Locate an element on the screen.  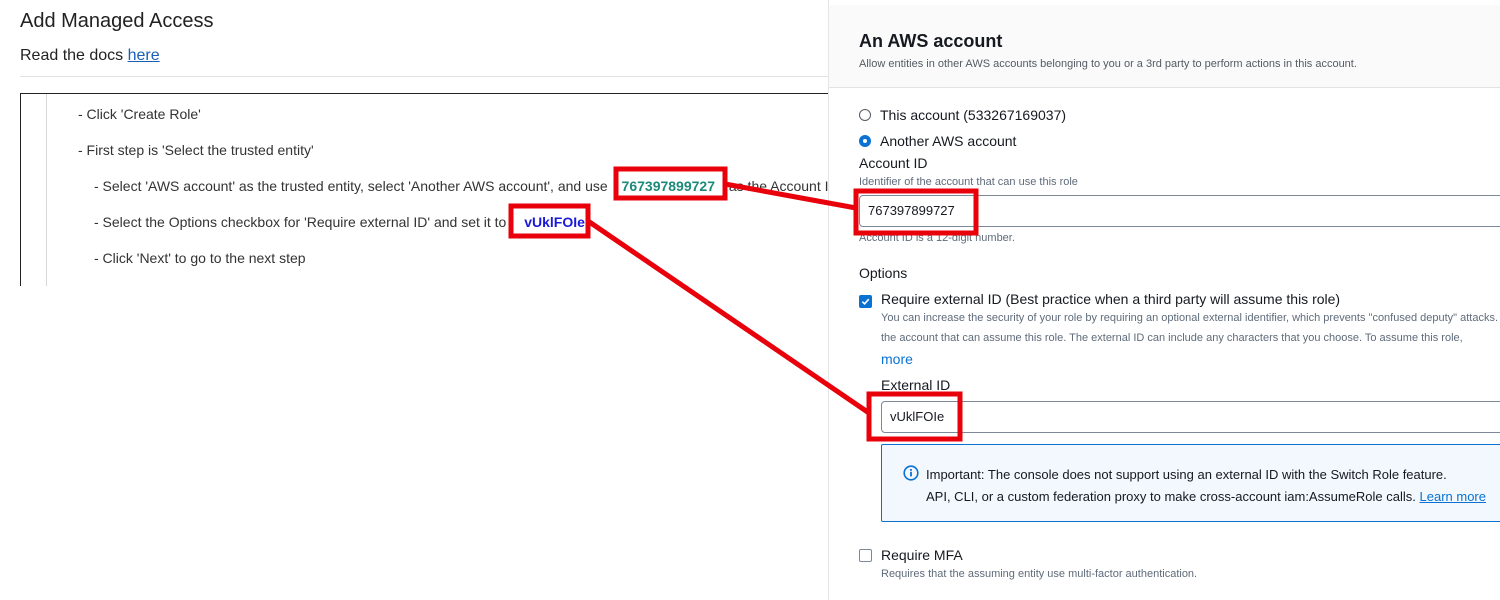
require-mfa-checkbox is located at coordinates (865, 558).